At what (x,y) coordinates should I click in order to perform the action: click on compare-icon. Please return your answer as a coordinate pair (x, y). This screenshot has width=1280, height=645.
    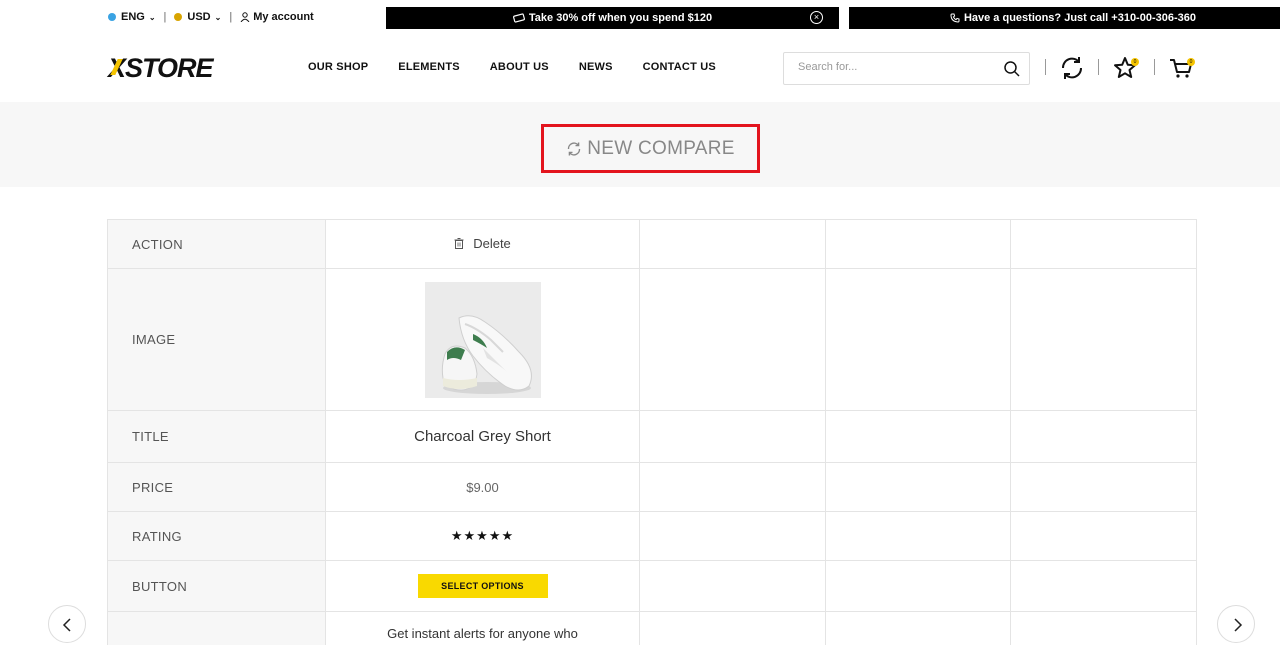
    Looking at the image, I should click on (1072, 68).